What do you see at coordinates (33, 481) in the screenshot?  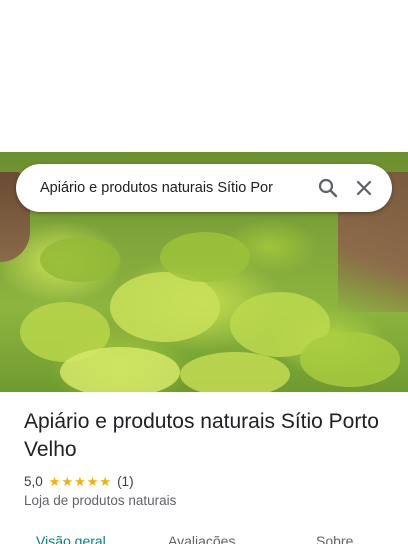 I see `rating-value: 5,0` at bounding box center [33, 481].